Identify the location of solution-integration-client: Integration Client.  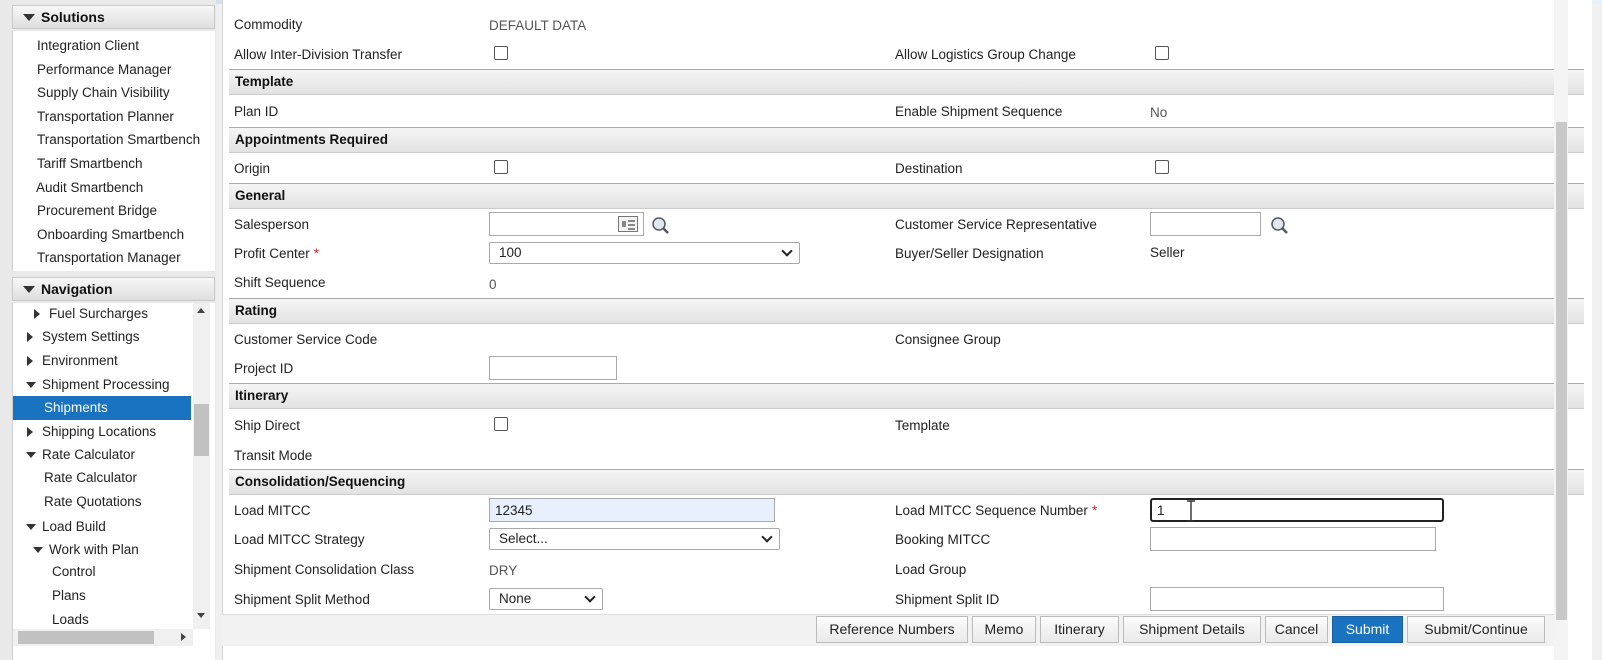
(88, 45).